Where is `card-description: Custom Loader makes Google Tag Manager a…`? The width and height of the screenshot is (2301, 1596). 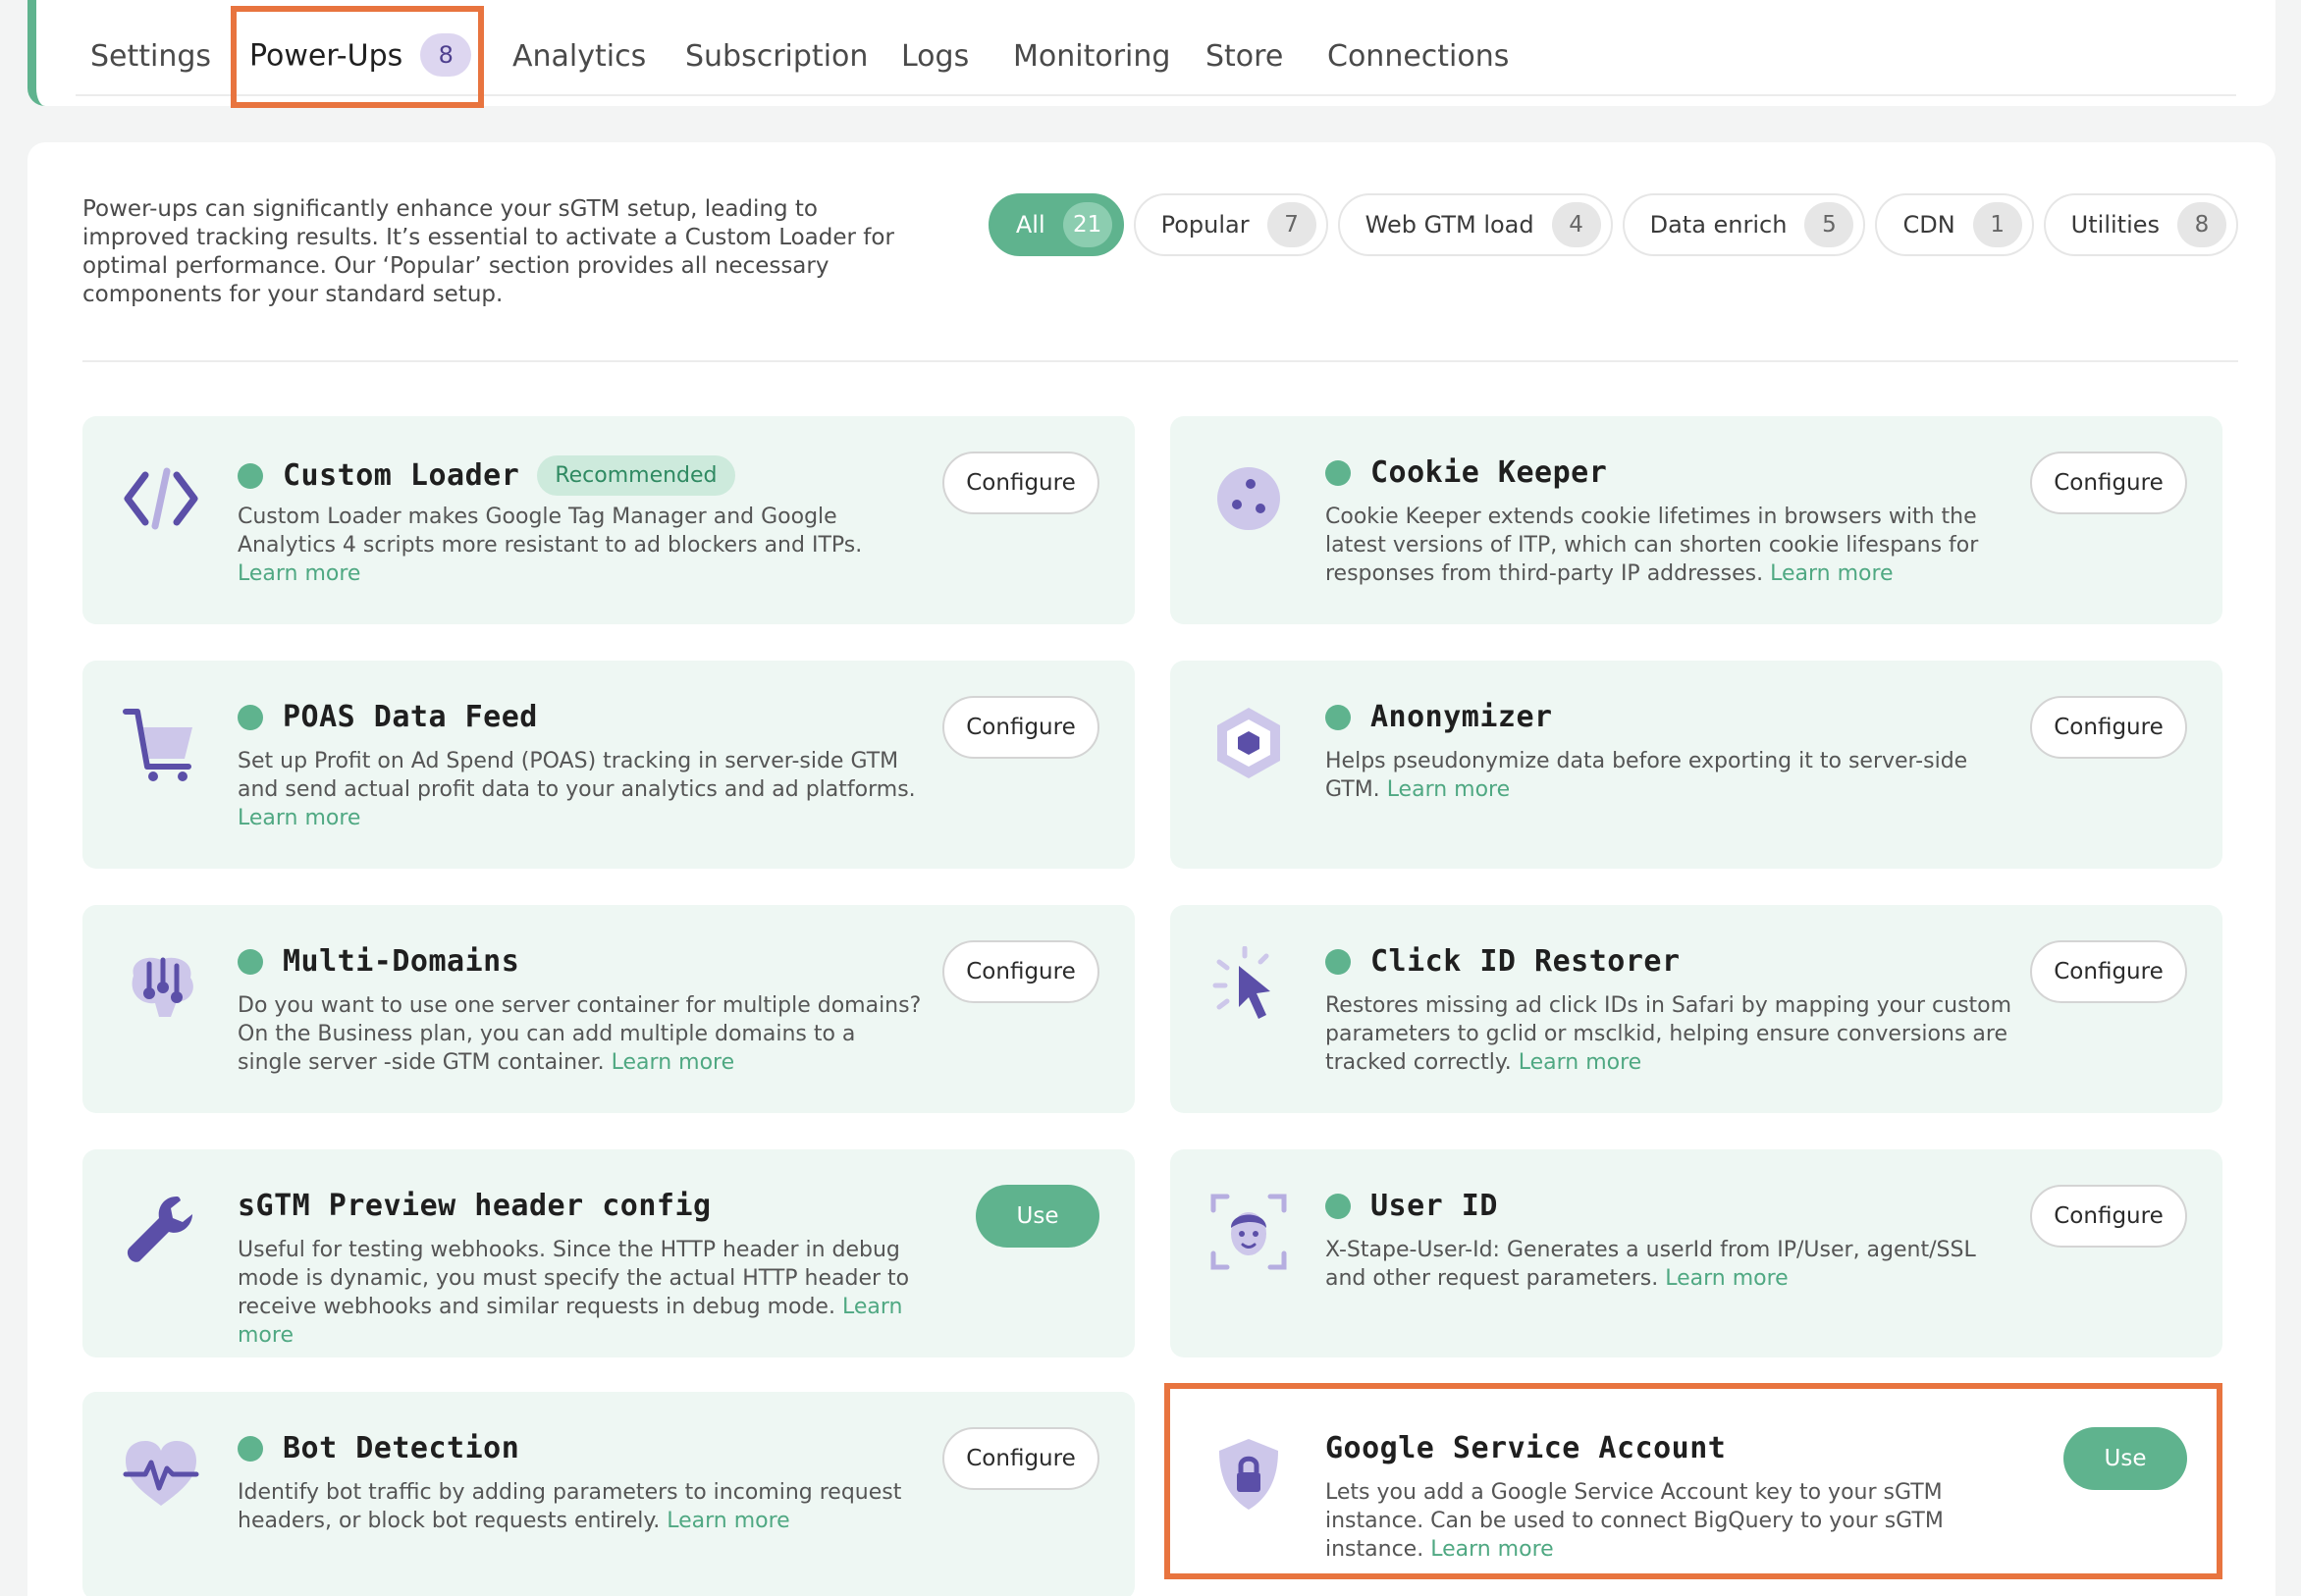 card-description: Custom Loader makes Google Tag Manager a… is located at coordinates (581, 546).